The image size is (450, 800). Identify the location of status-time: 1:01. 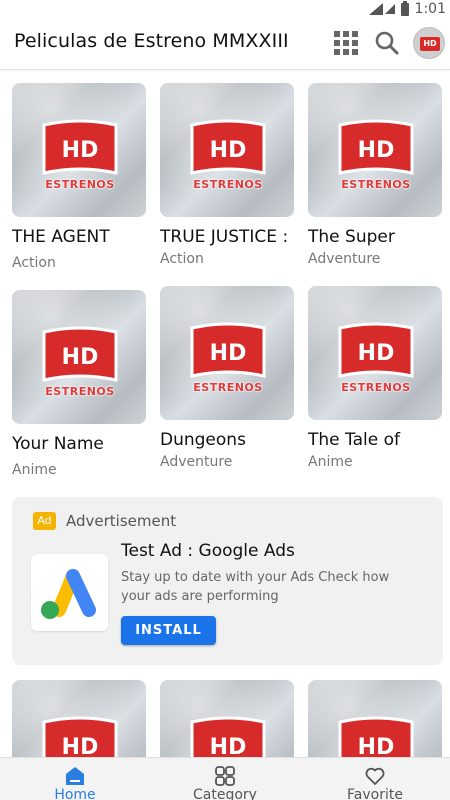
(430, 9).